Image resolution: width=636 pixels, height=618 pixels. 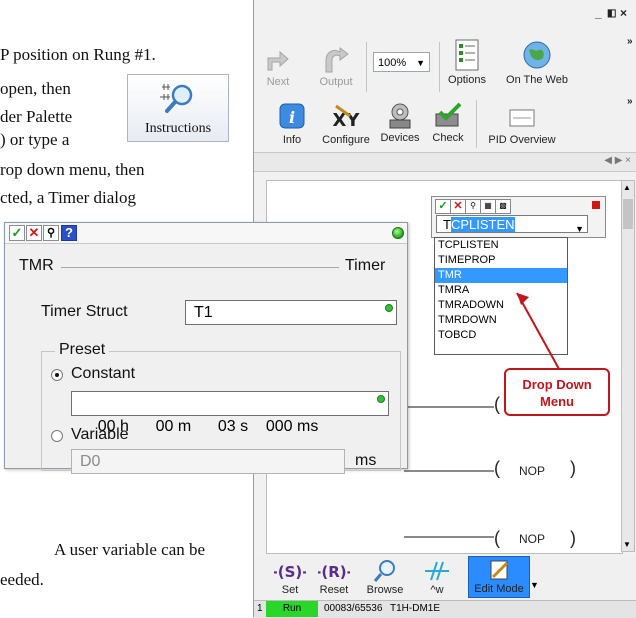 What do you see at coordinates (230, 413) in the screenshot?
I see `constant-time-input: 00 h 00 m 03 s 000 ms` at bounding box center [230, 413].